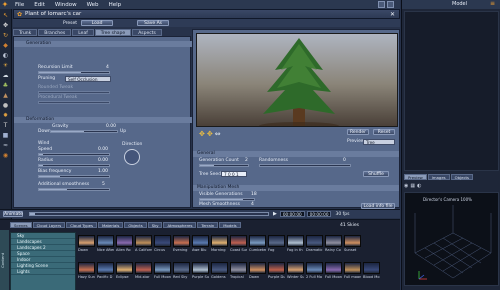 Image resolution: width=500 pixels, height=290 pixels. Describe the element at coordinates (224, 165) in the screenshot. I see `generation-count-slider` at that location.